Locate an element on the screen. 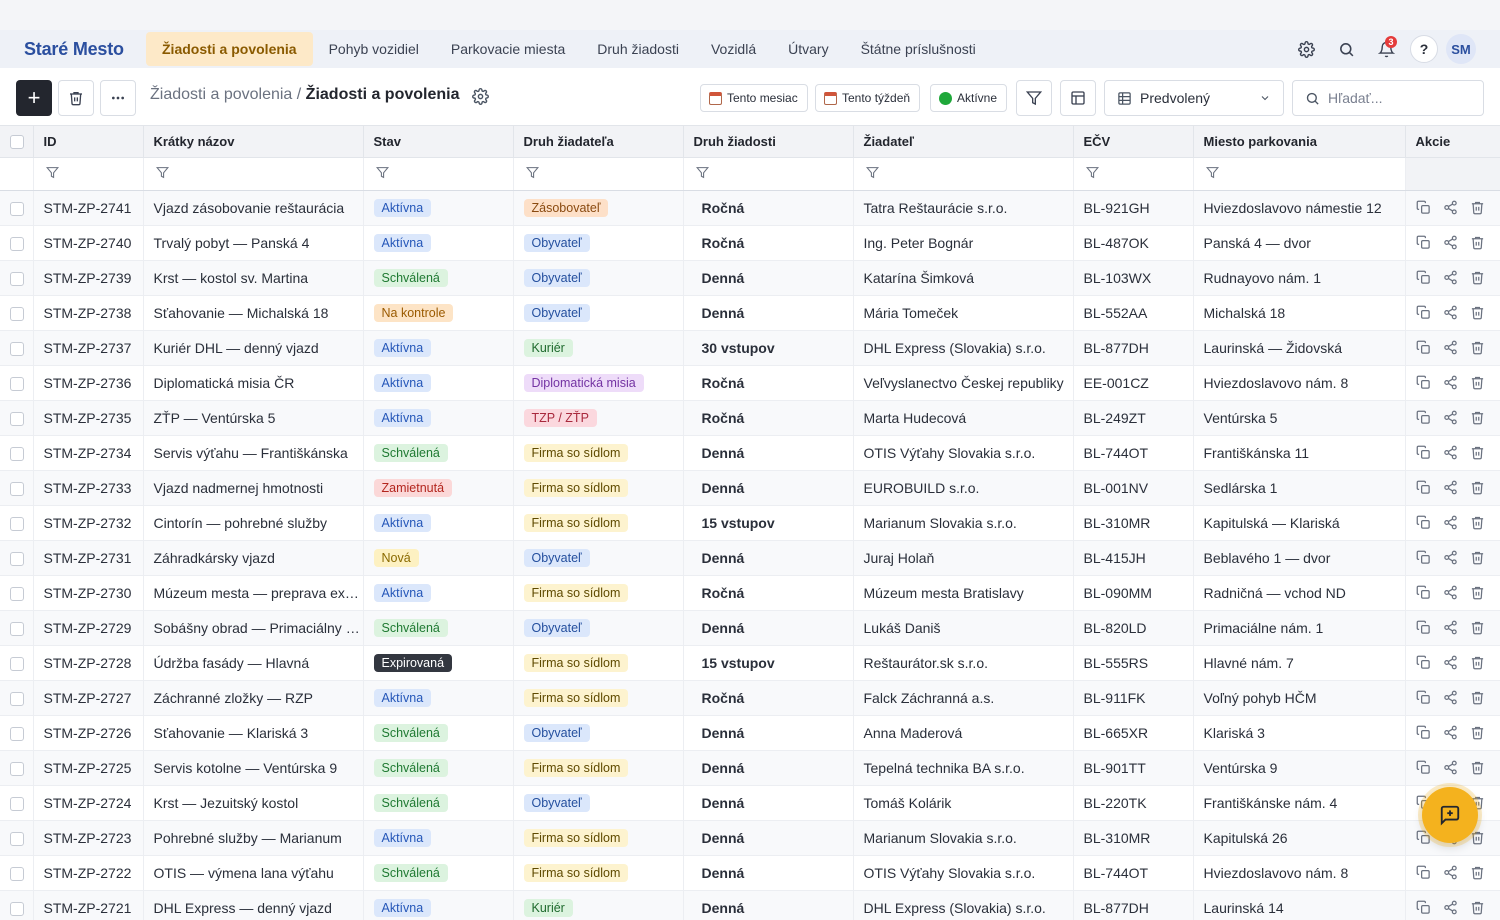 The width and height of the screenshot is (1500, 920). nav-tab-pohyb-vozidiel: Pohyb vozidiel is located at coordinates (374, 49).